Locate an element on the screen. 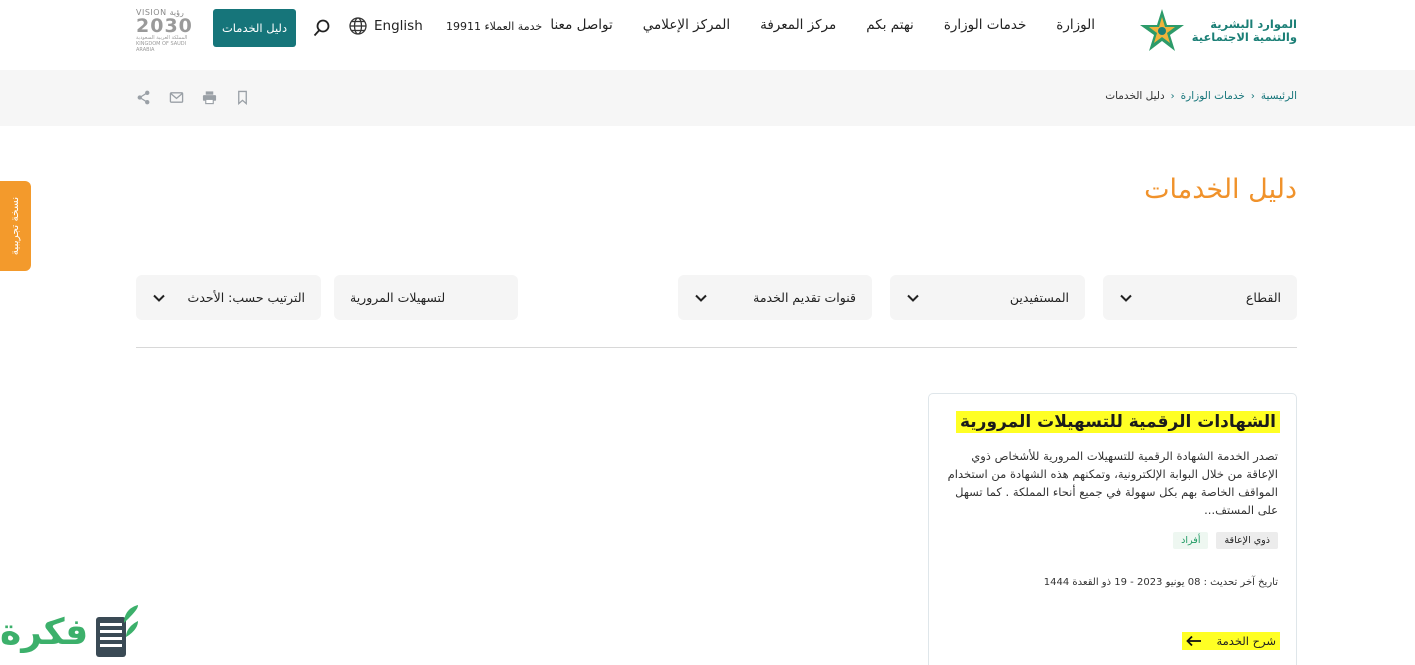 Image resolution: width=1415 pixels, height=665 pixels. book-leaf-icon is located at coordinates (117, 630).